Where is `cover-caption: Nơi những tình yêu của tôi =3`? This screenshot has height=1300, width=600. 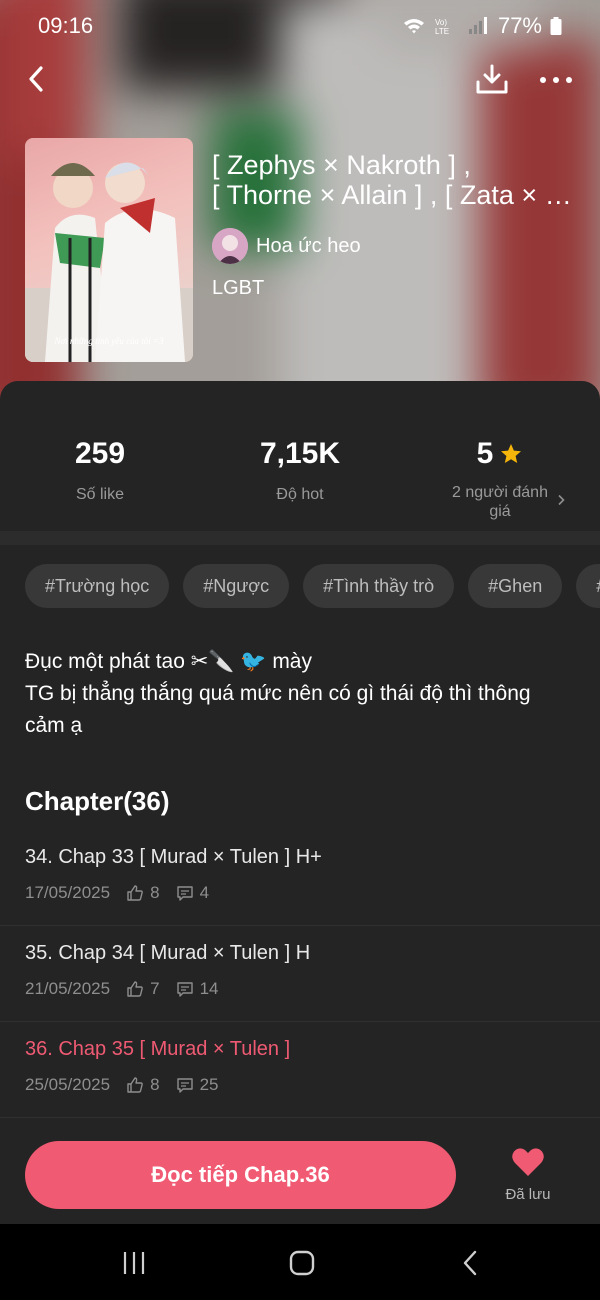 cover-caption: Nơi những tình yêu của tôi =3 is located at coordinates (109, 341).